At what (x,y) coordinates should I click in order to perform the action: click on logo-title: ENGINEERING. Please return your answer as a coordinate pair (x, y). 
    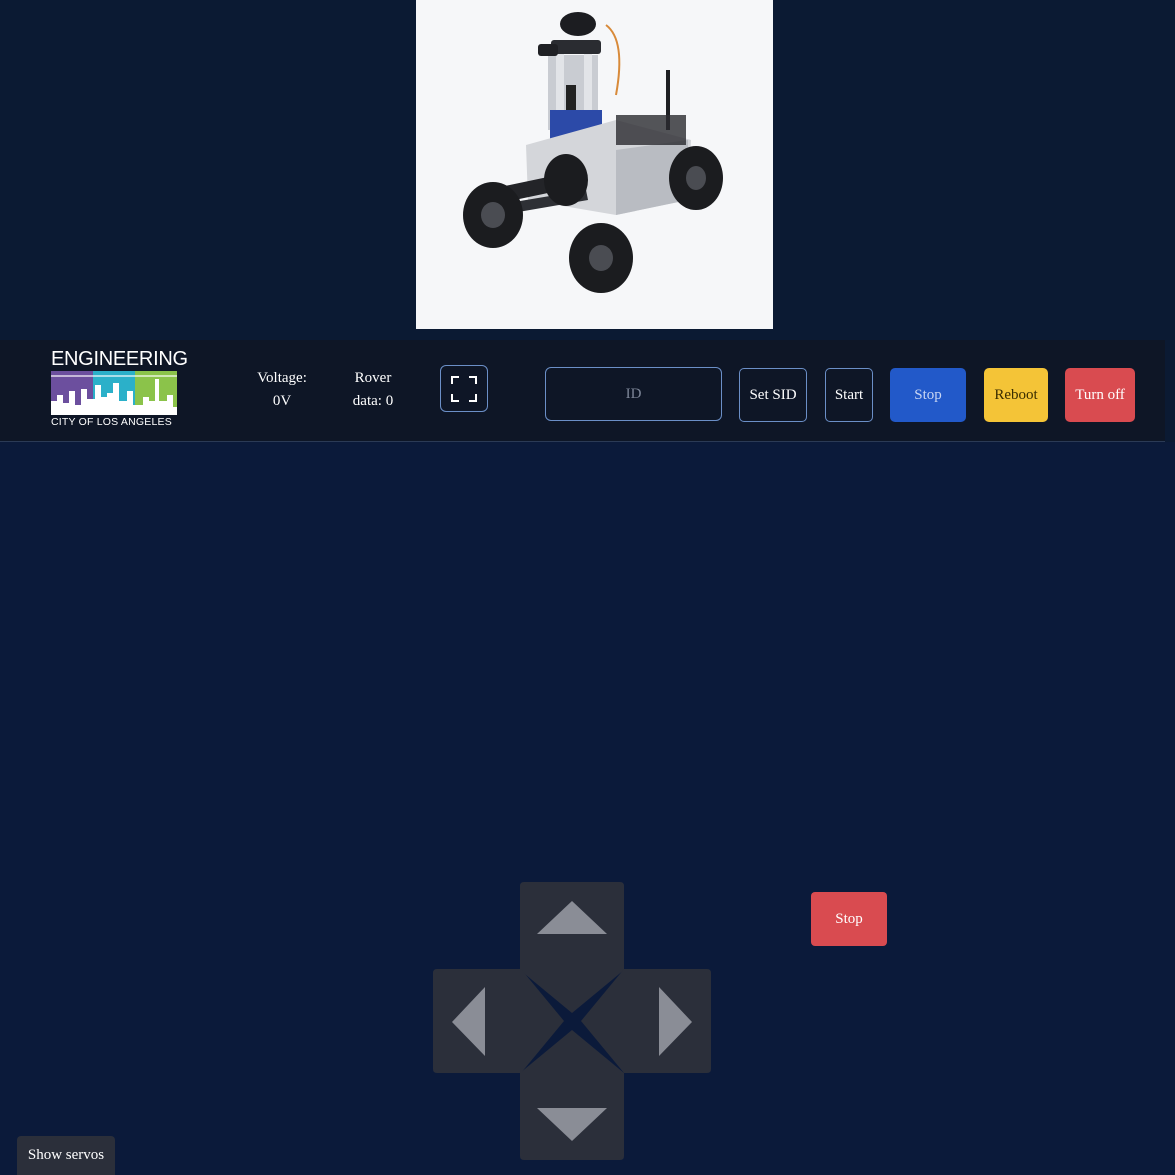
    Looking at the image, I should click on (119, 359).